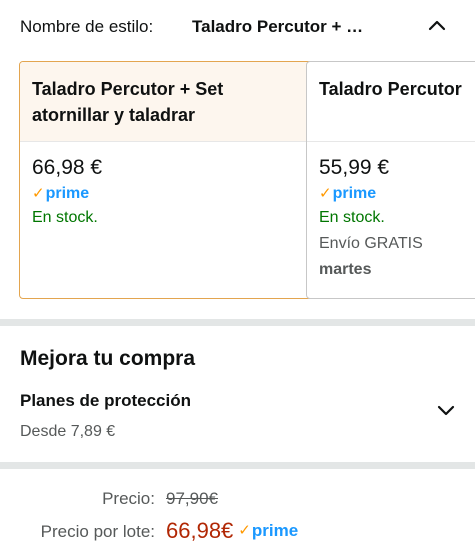  What do you see at coordinates (105, 400) in the screenshot?
I see `protection-plans-title: Planes de protección` at bounding box center [105, 400].